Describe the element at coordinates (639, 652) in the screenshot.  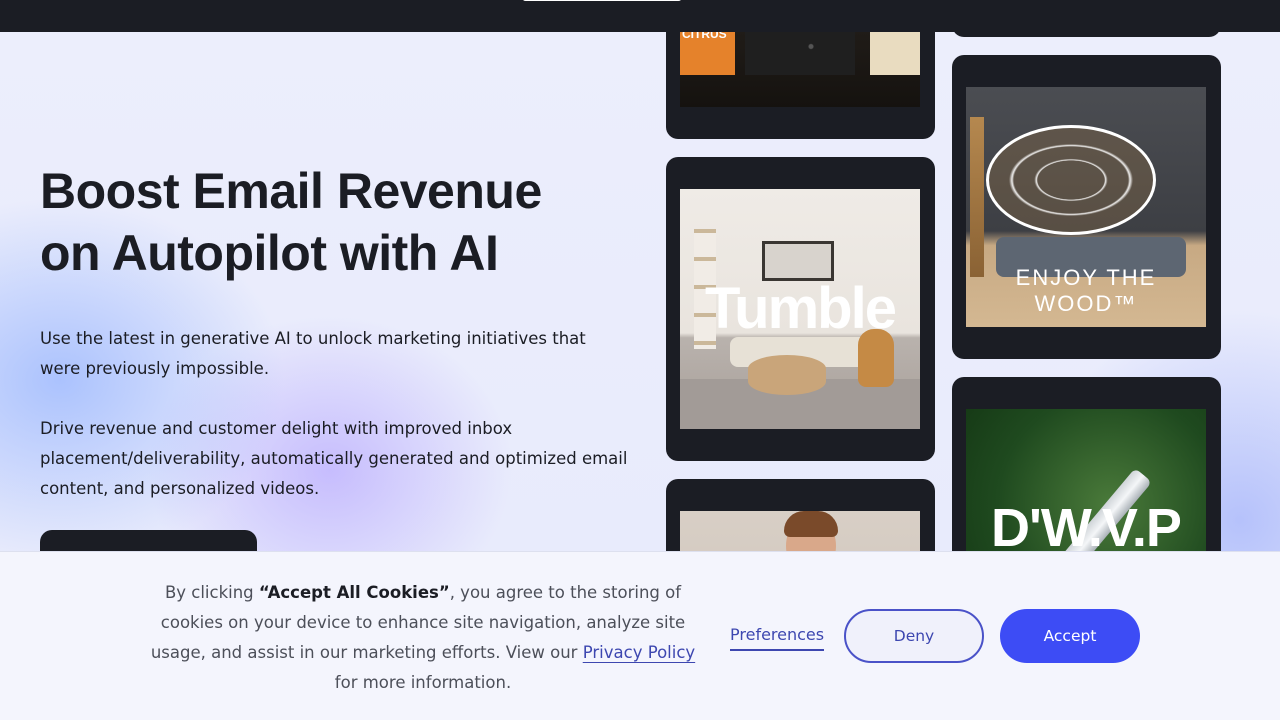
I see `privacy-policy-link: Privacy Policy` at that location.